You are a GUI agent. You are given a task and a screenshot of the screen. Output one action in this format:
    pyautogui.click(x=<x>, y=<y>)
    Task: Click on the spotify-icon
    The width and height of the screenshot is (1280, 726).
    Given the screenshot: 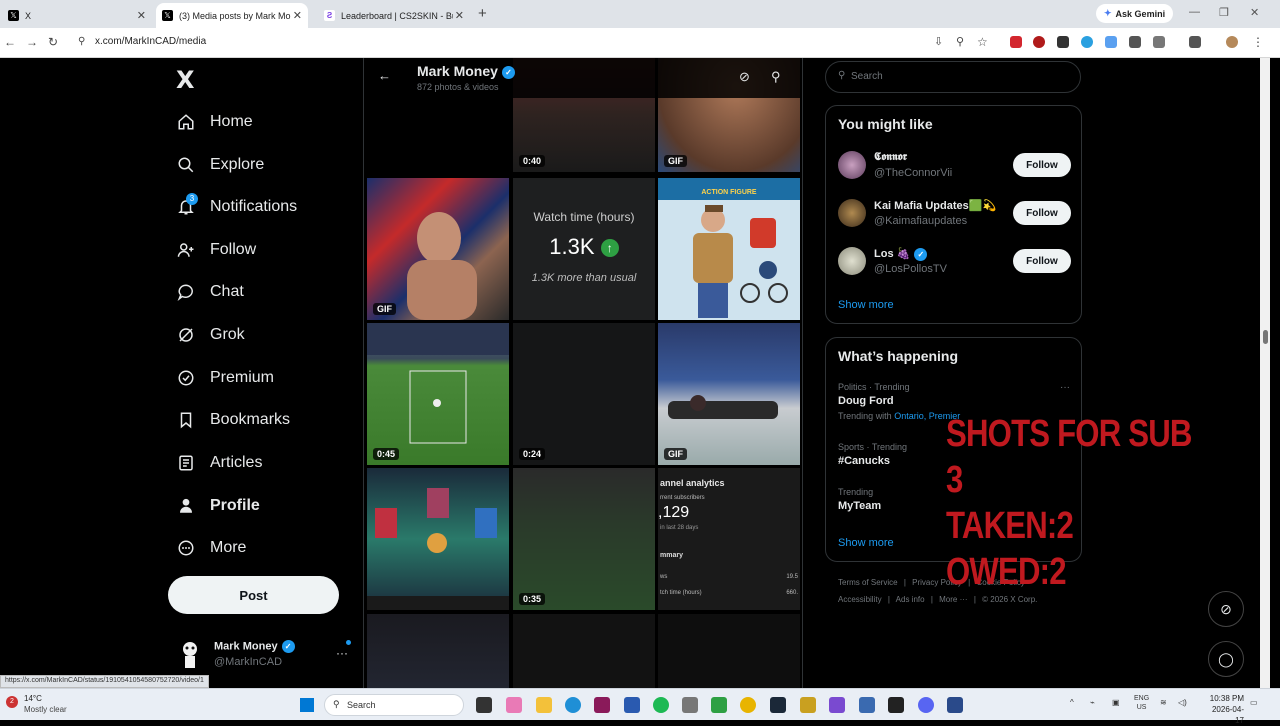 What is the action you would take?
    pyautogui.click(x=661, y=705)
    